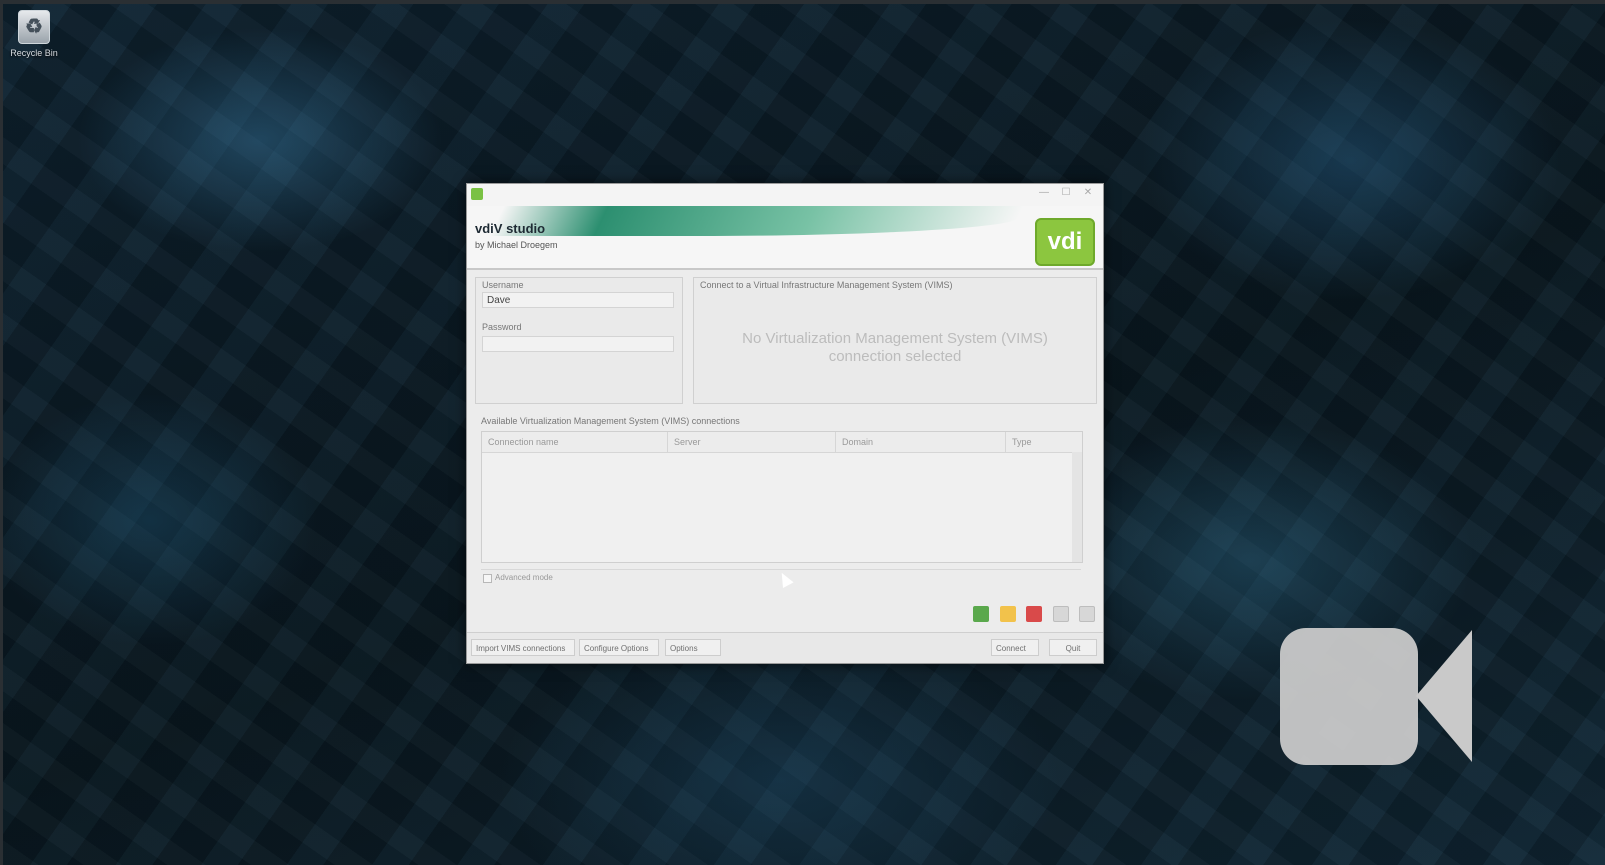 Image resolution: width=1605 pixels, height=865 pixels. I want to click on username-field: Dave, so click(578, 300).